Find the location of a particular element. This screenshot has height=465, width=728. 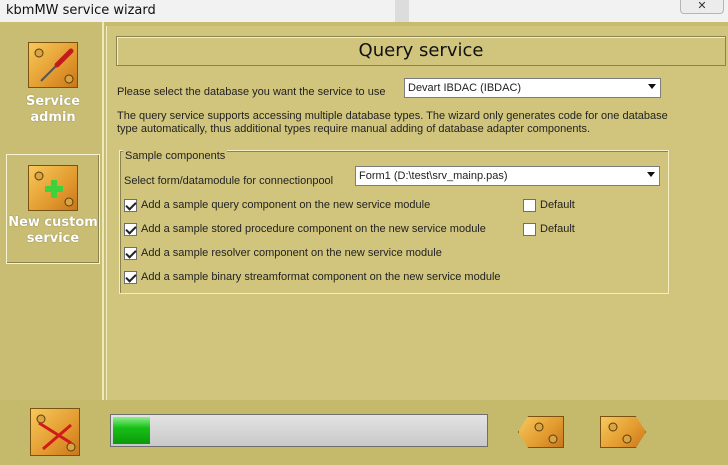

sample-components-legend: Sample components is located at coordinates (175, 156).